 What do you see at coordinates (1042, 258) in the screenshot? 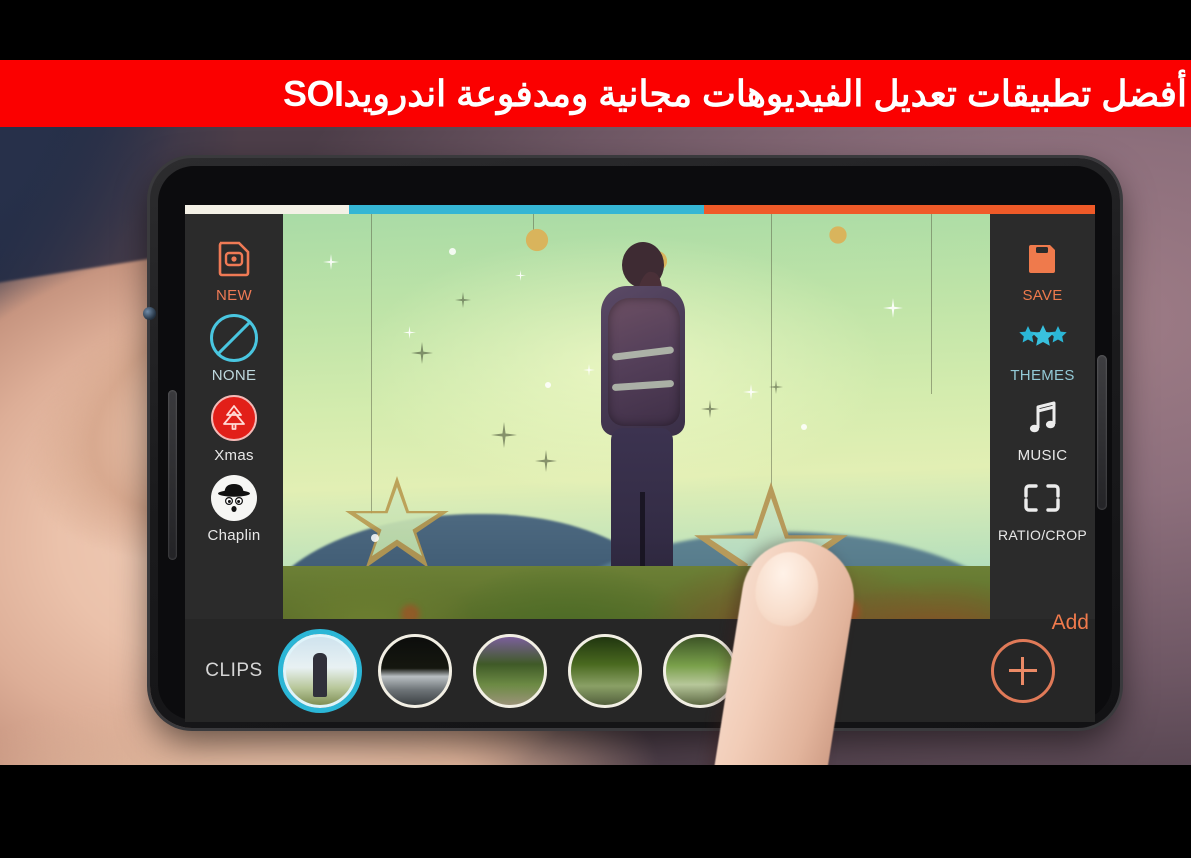
I see `floppy-save-icon` at bounding box center [1042, 258].